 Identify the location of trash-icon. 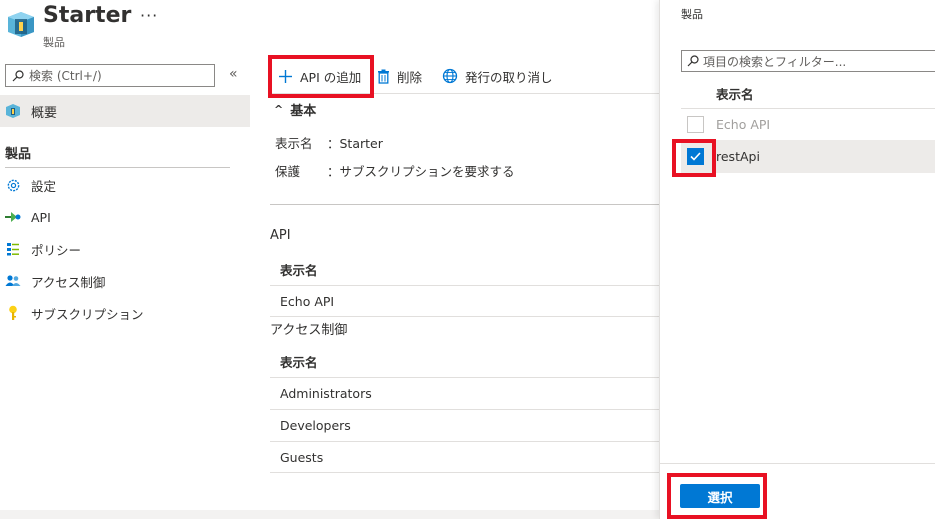
(383, 76).